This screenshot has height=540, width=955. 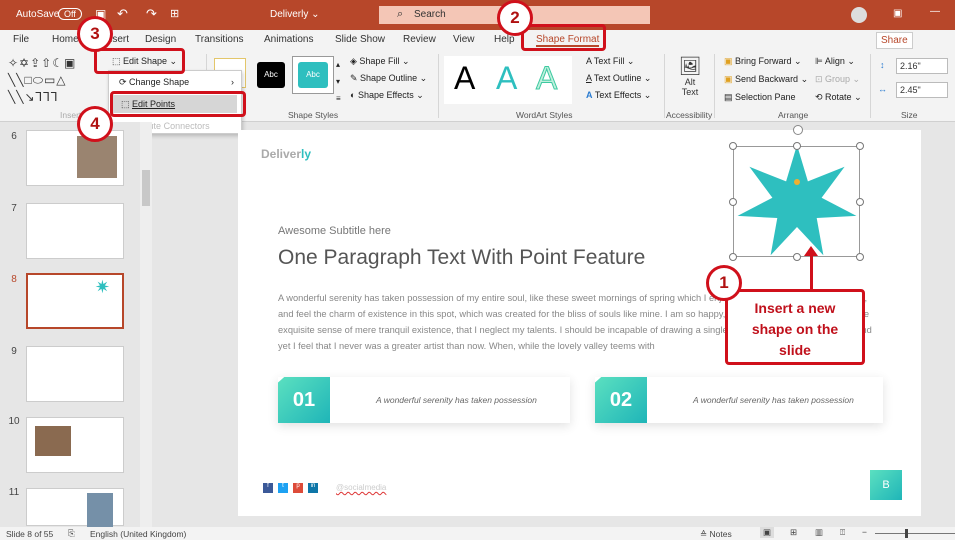 I want to click on present-icon: ⊞, so click(x=174, y=13).